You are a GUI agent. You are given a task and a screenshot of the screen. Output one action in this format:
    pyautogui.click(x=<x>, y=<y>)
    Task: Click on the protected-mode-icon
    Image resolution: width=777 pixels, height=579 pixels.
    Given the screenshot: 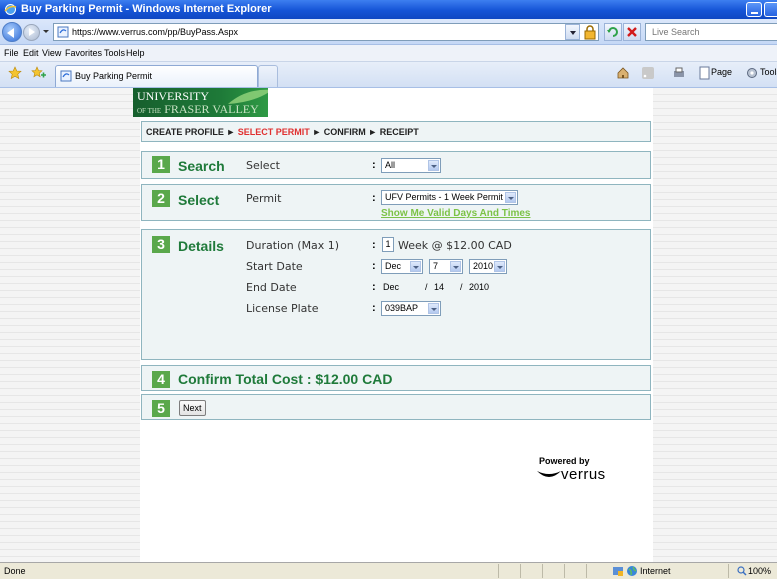 What is the action you would take?
    pyautogui.click(x=618, y=571)
    